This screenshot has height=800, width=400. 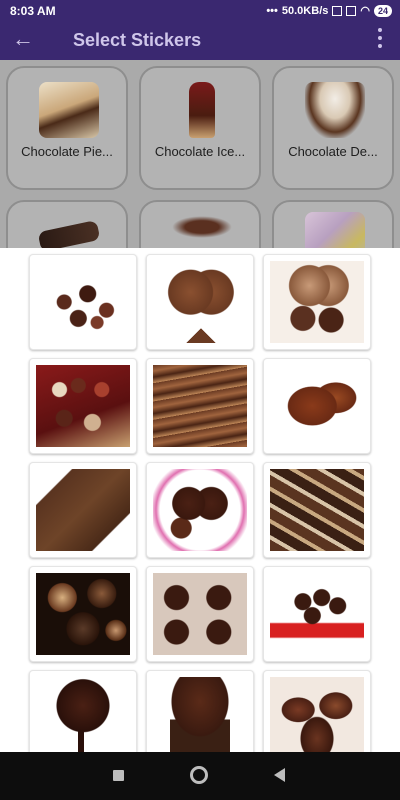 What do you see at coordinates (272, 10) in the screenshot?
I see `status-dots: •••` at bounding box center [272, 10].